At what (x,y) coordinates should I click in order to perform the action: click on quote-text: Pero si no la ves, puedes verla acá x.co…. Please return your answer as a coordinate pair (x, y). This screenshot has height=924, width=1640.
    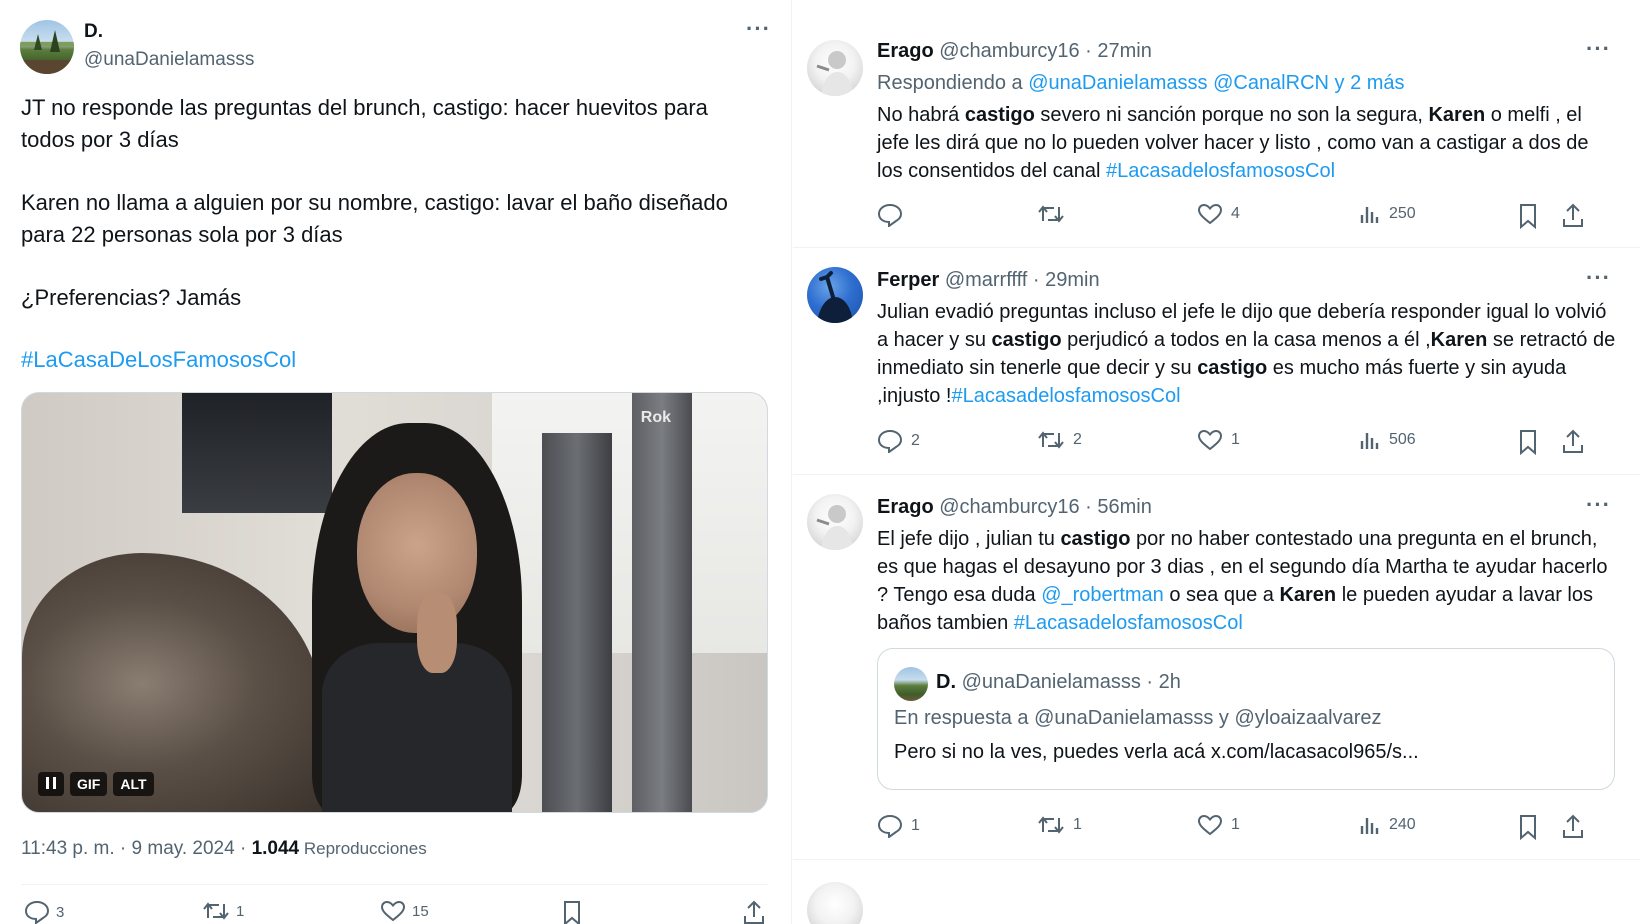
    Looking at the image, I should click on (1156, 752).